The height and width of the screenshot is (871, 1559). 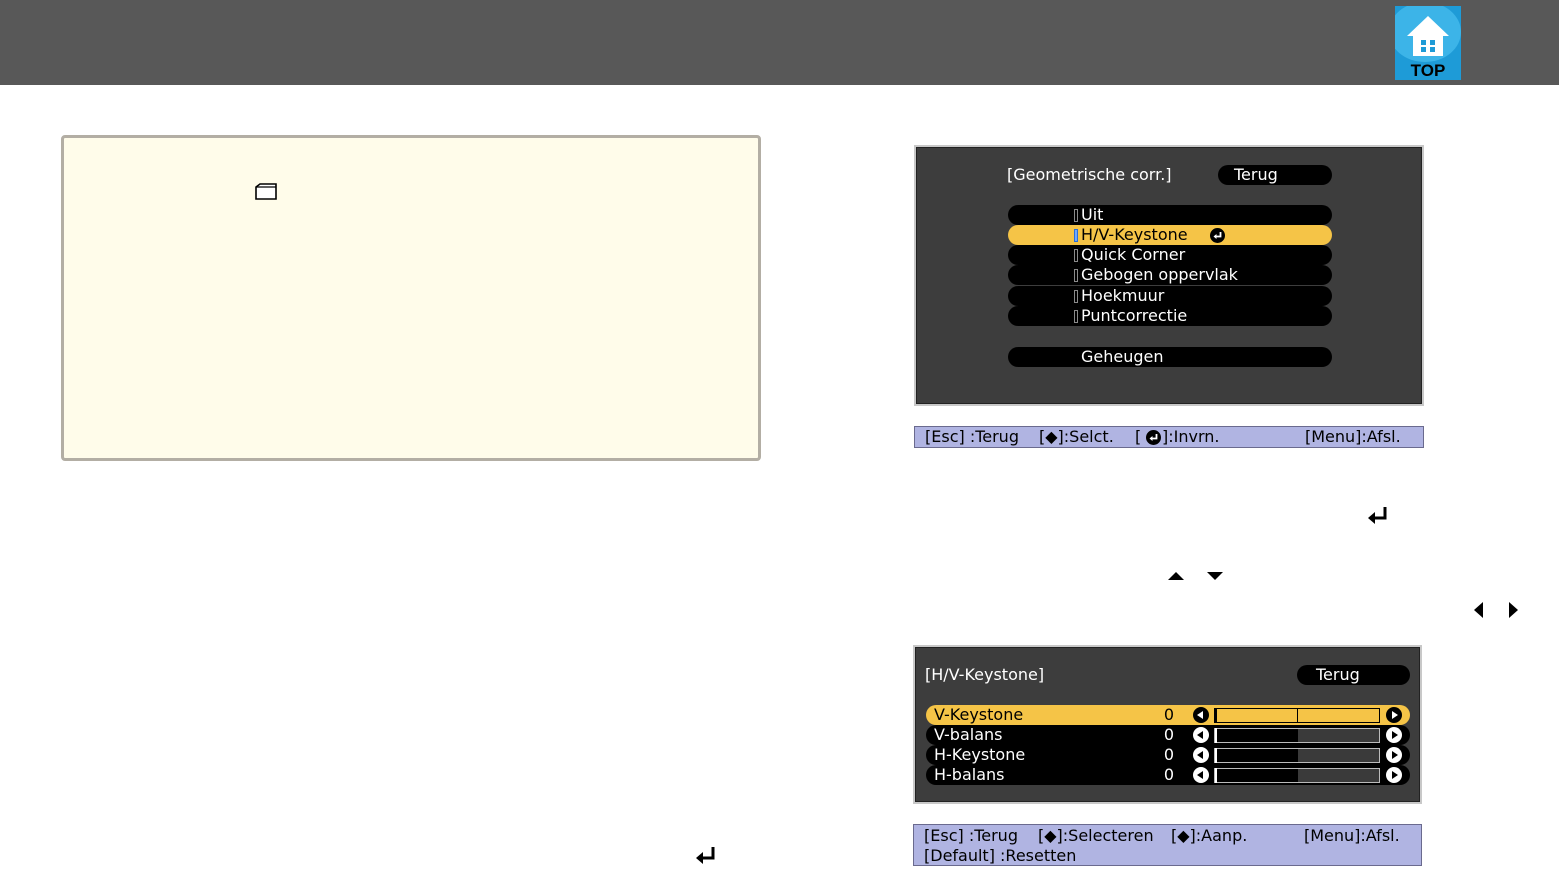 What do you see at coordinates (1478, 610) in the screenshot?
I see `left-arrow-icon` at bounding box center [1478, 610].